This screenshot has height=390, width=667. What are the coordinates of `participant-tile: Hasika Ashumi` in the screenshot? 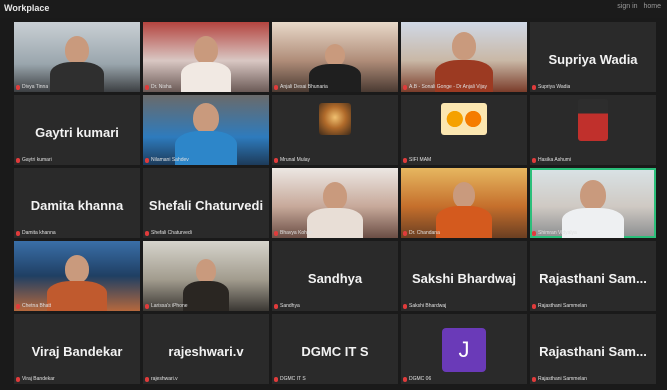 It's located at (593, 130).